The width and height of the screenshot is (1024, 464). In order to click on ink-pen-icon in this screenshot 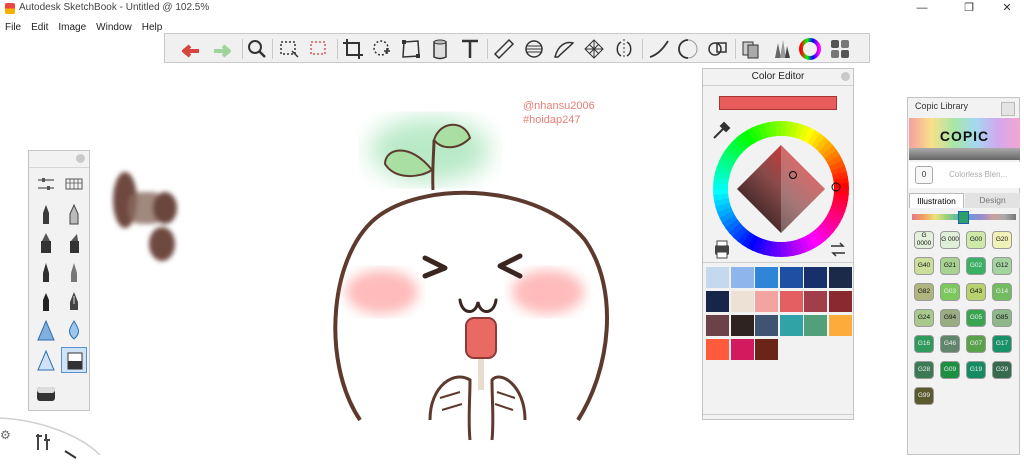, I will do `click(74, 272)`.